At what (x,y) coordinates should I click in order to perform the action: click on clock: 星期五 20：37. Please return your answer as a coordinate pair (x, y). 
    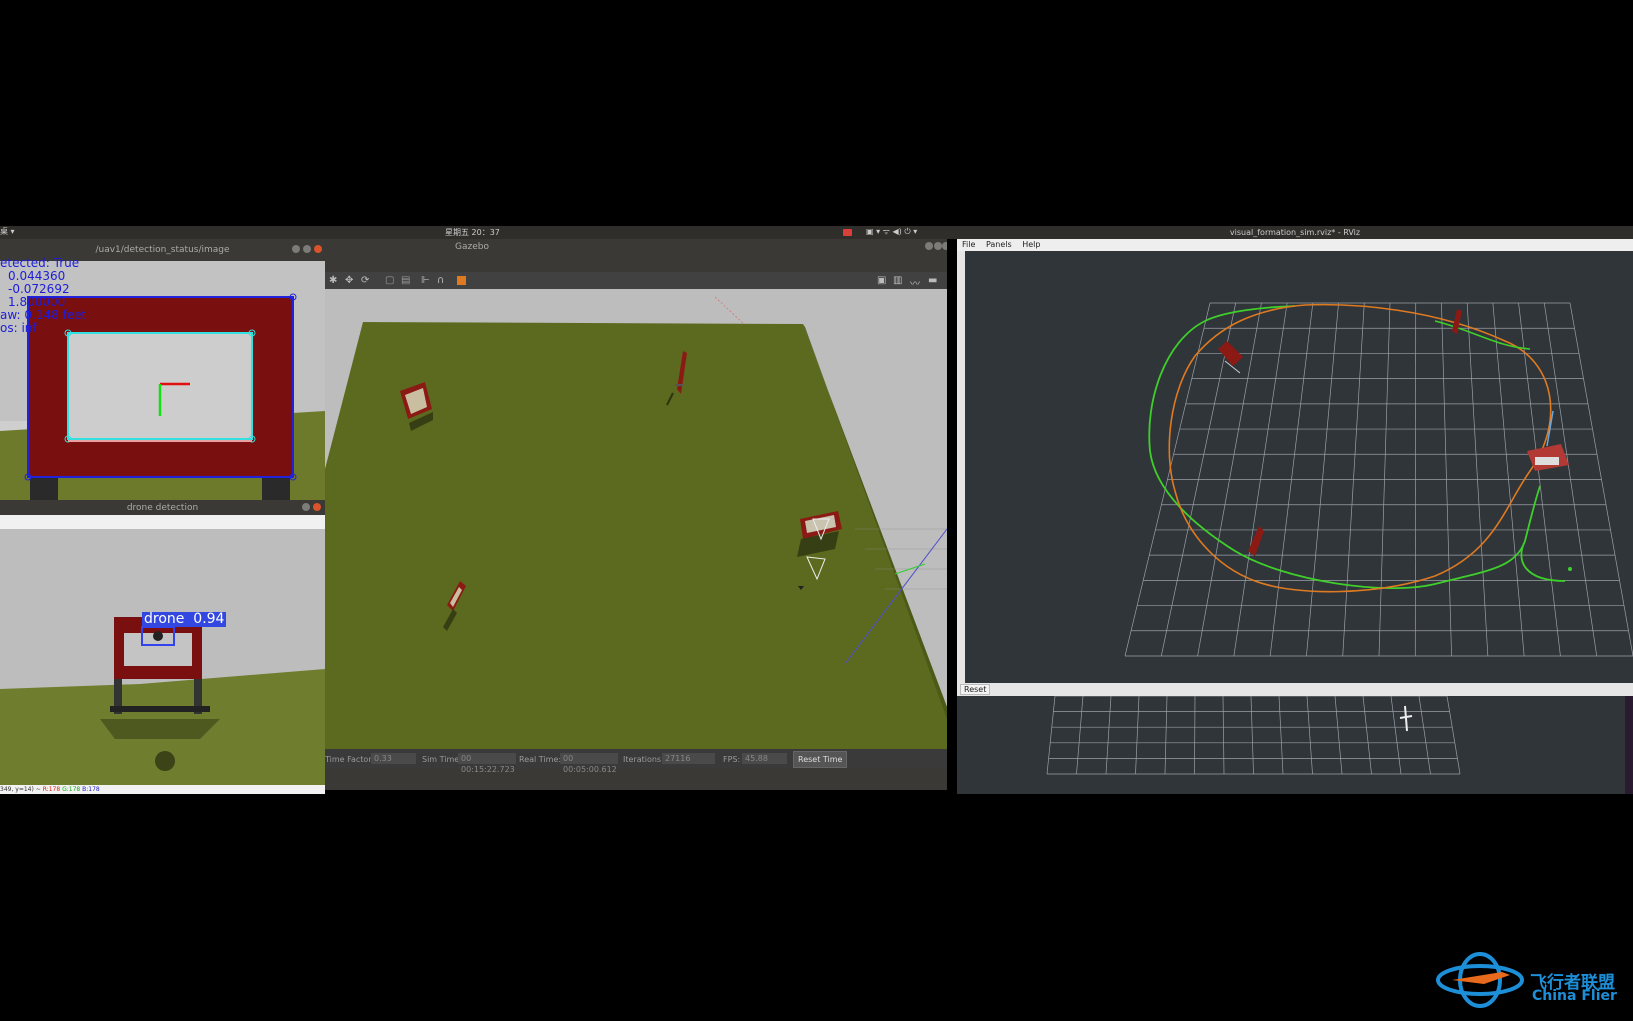
    Looking at the image, I should click on (472, 232).